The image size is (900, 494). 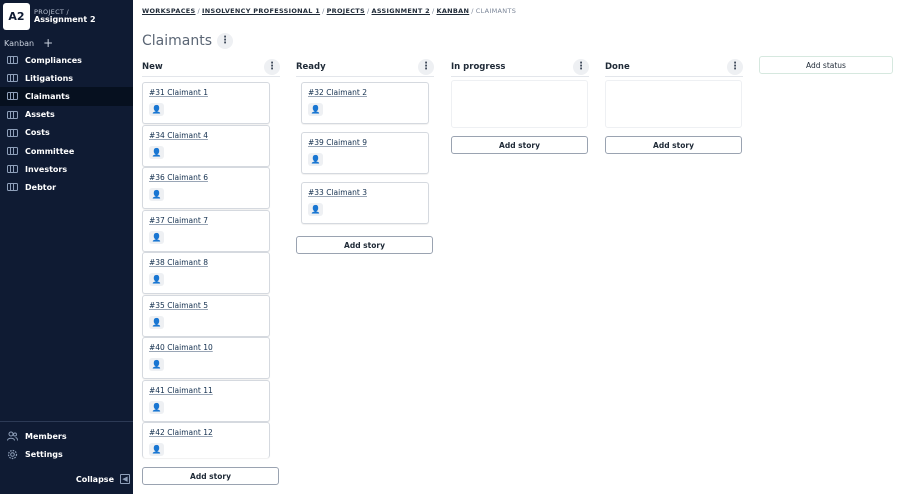 I want to click on column-title: Done, so click(x=617, y=66).